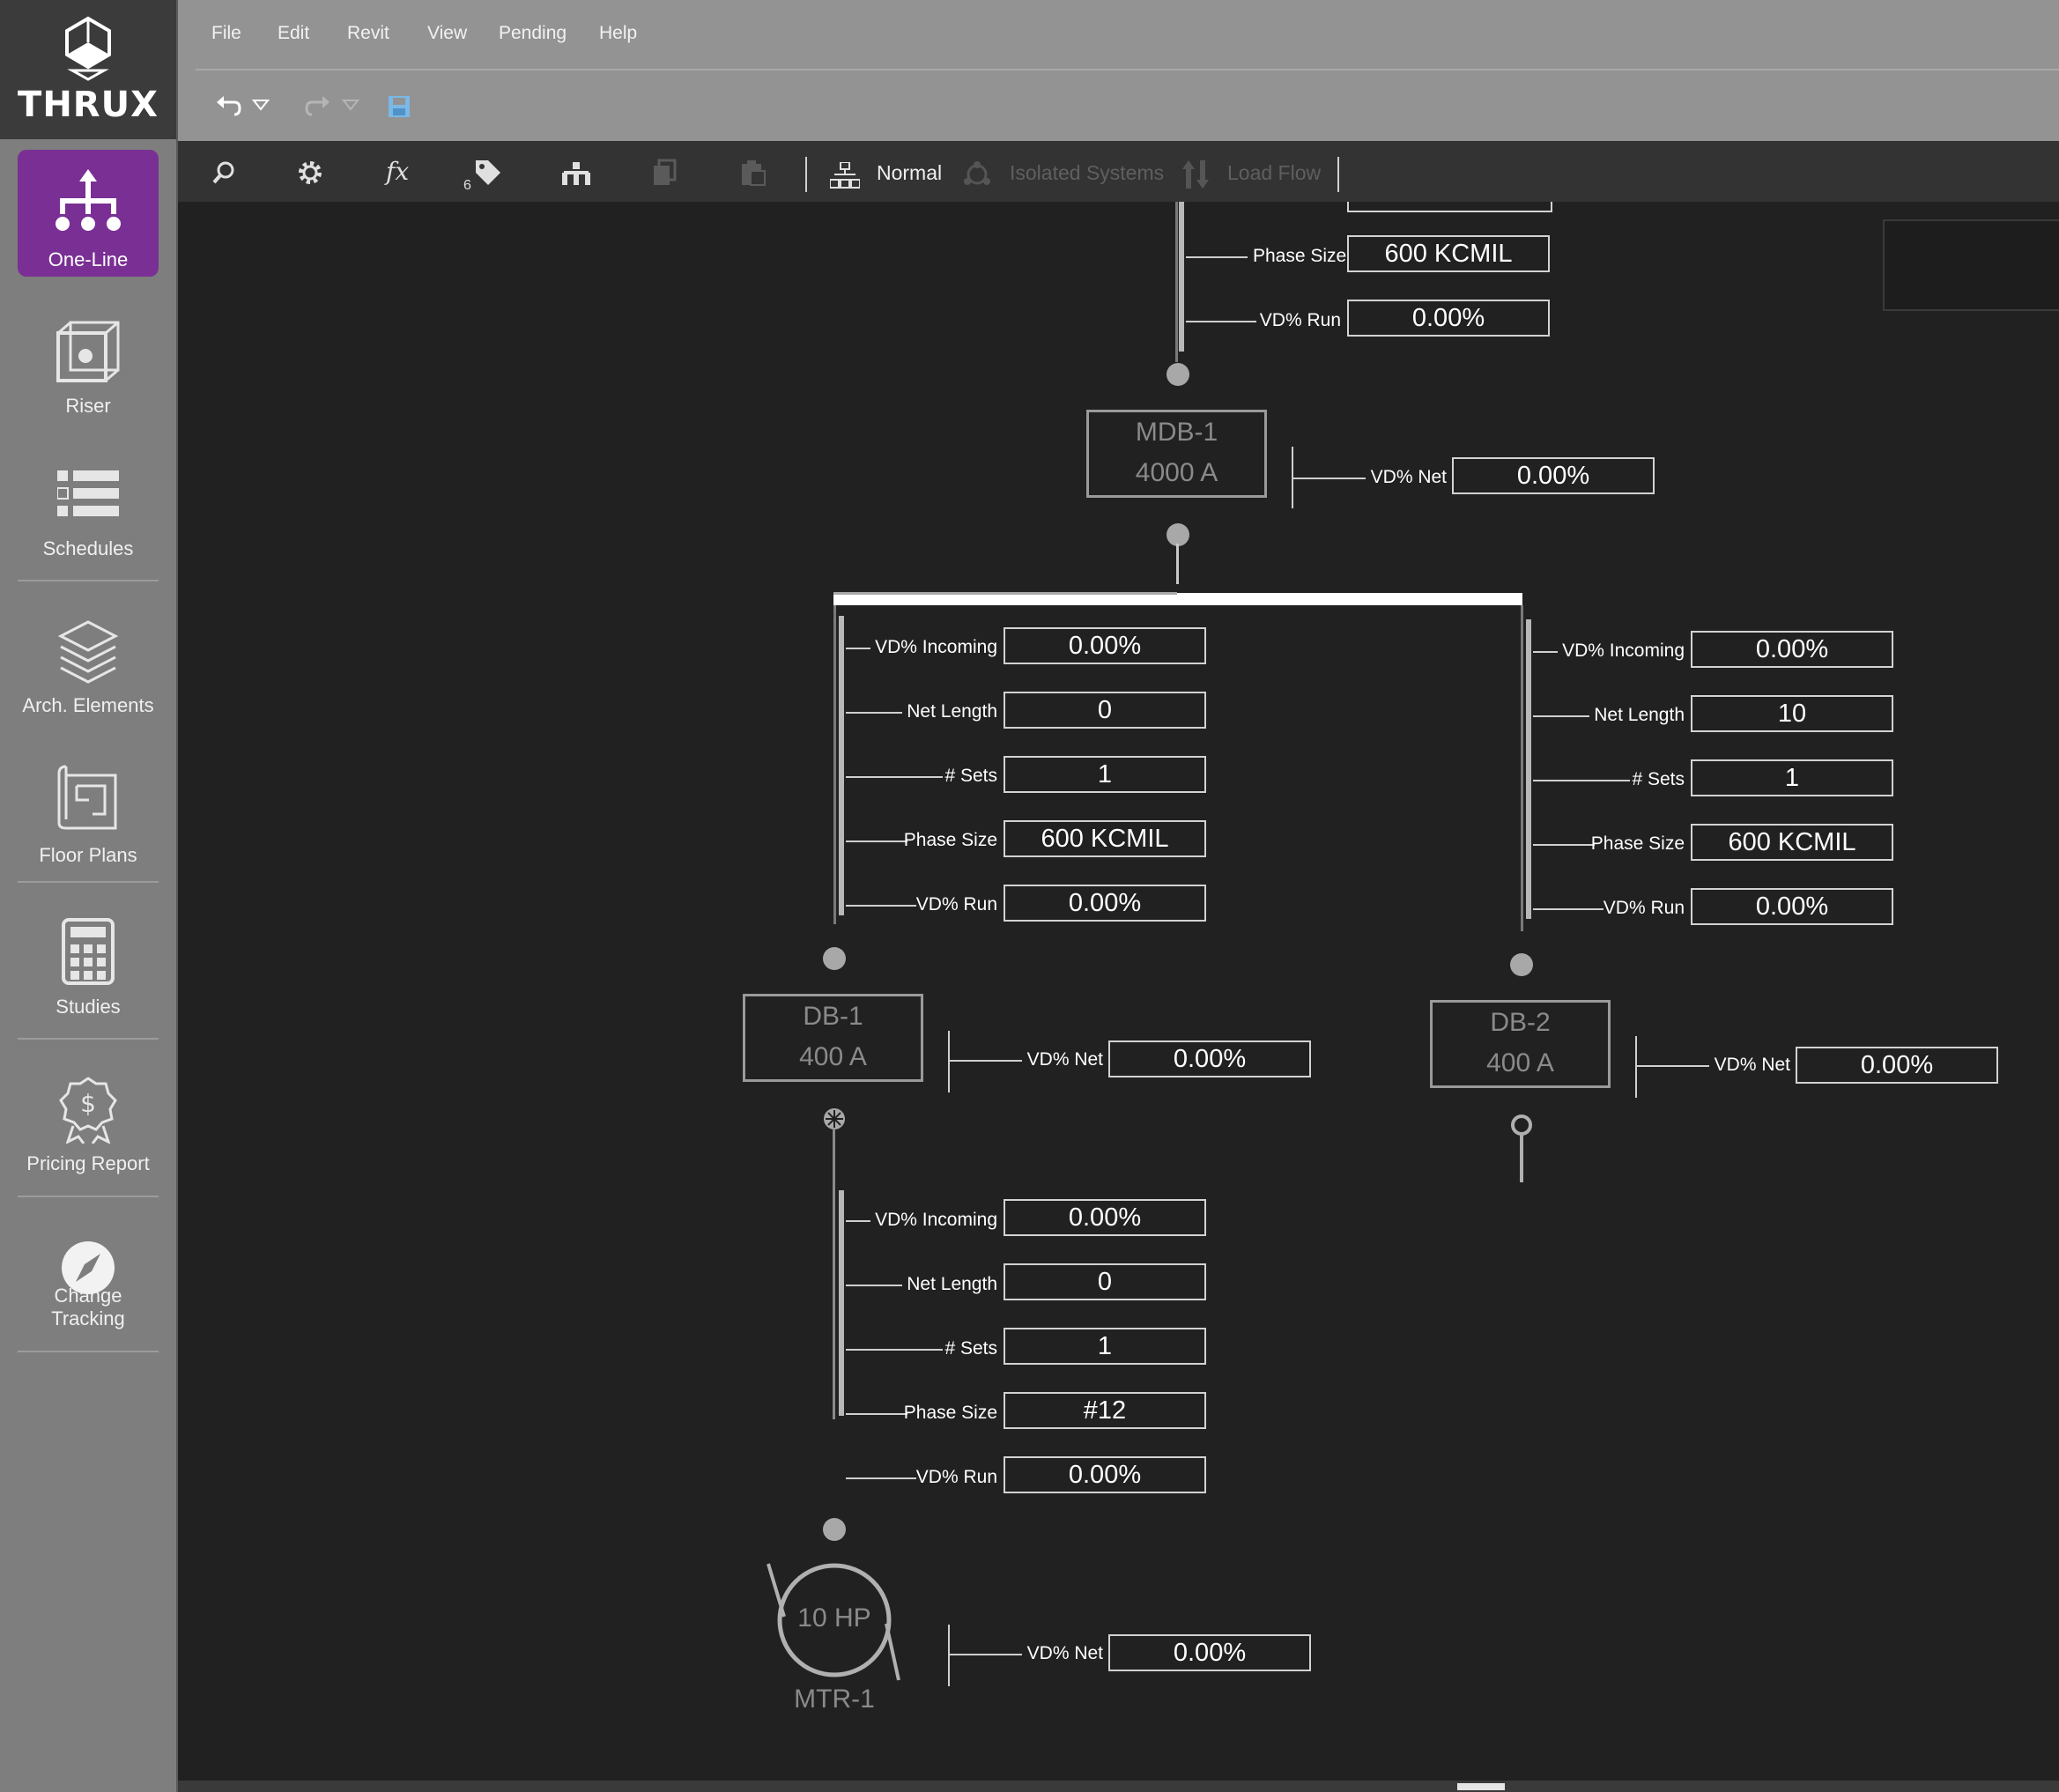 This screenshot has width=2059, height=1792. I want to click on db2-vd-net-field: 0.00%, so click(1897, 1065).